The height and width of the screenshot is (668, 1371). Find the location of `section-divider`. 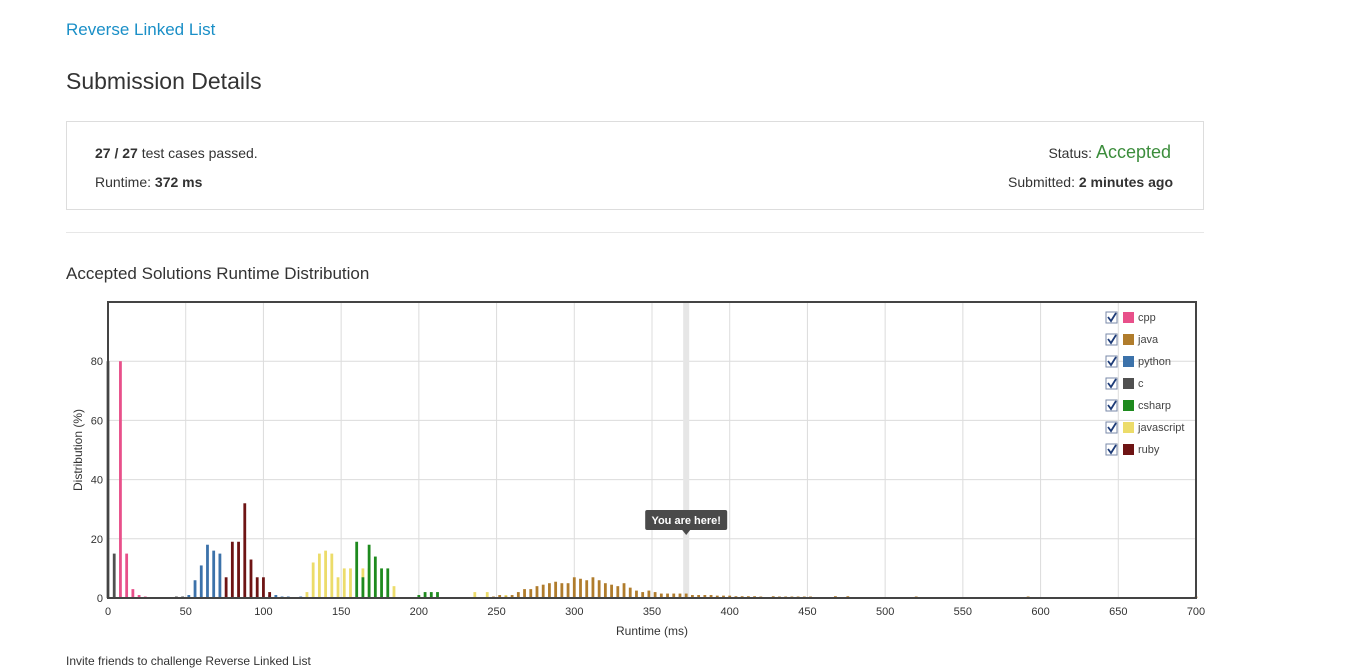

section-divider is located at coordinates (635, 232).